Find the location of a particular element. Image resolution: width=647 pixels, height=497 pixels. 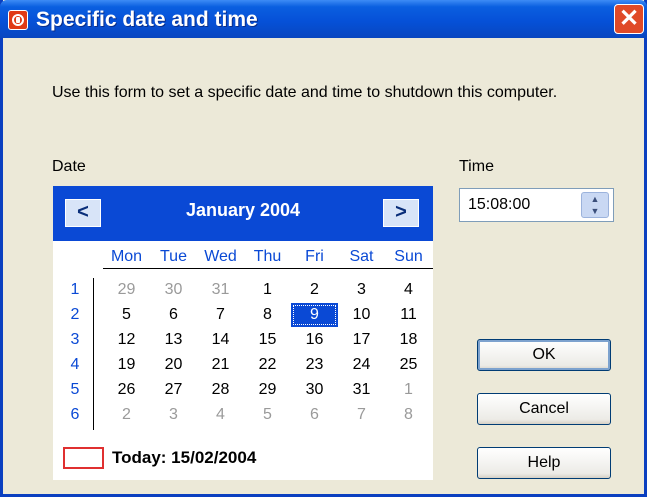

next-month-button: > is located at coordinates (401, 213).